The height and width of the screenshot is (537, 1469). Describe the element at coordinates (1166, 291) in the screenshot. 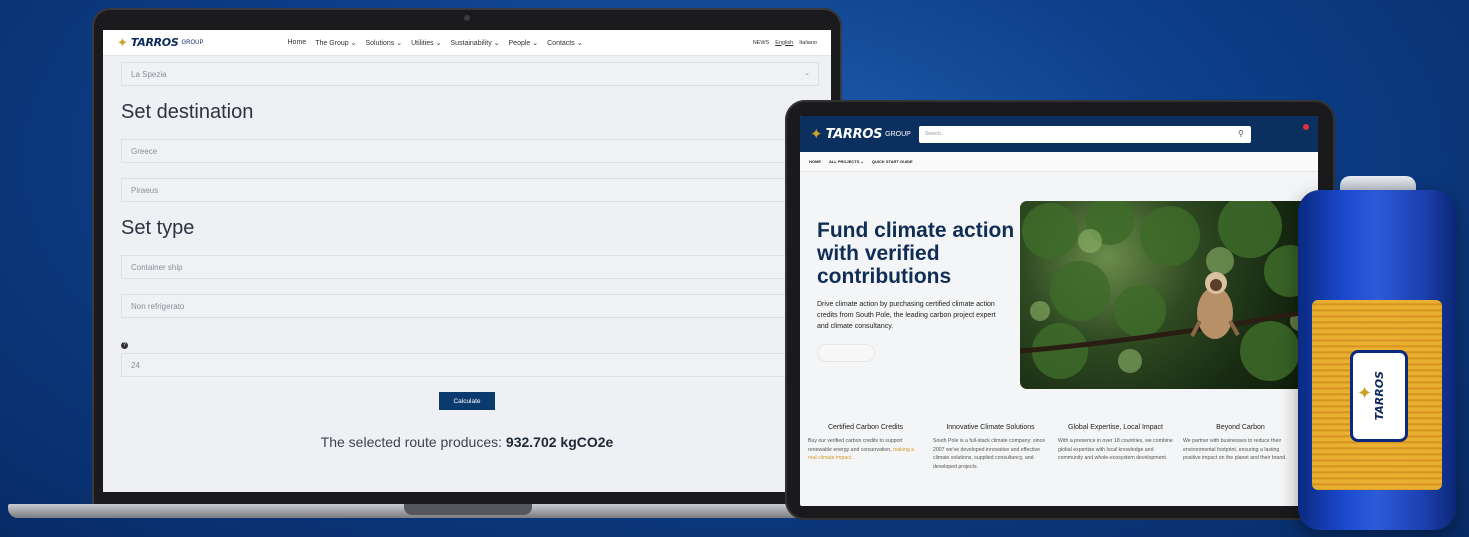

I see `photo-illustration` at that location.